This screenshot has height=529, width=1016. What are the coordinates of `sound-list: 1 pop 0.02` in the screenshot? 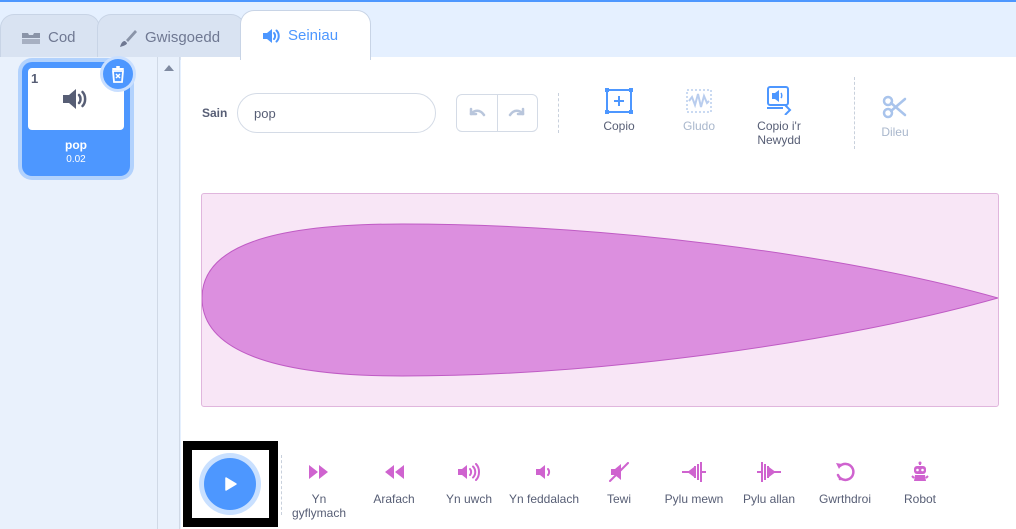 It's located at (79, 292).